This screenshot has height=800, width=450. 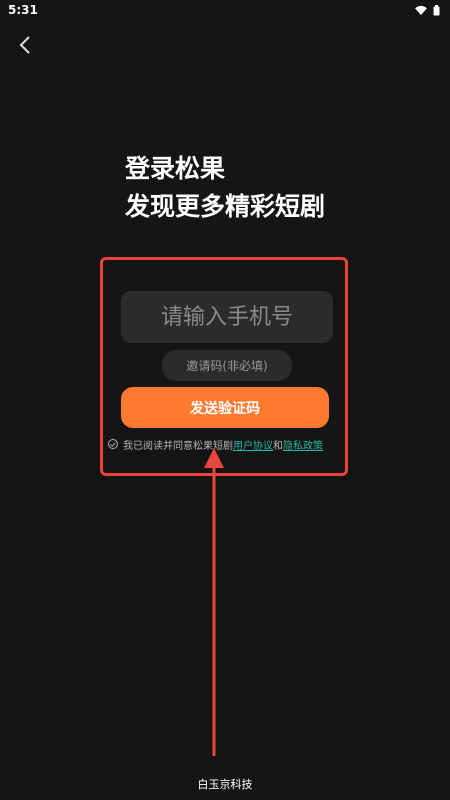 What do you see at coordinates (278, 446) in the screenshot?
I see `agreement-connector: 和` at bounding box center [278, 446].